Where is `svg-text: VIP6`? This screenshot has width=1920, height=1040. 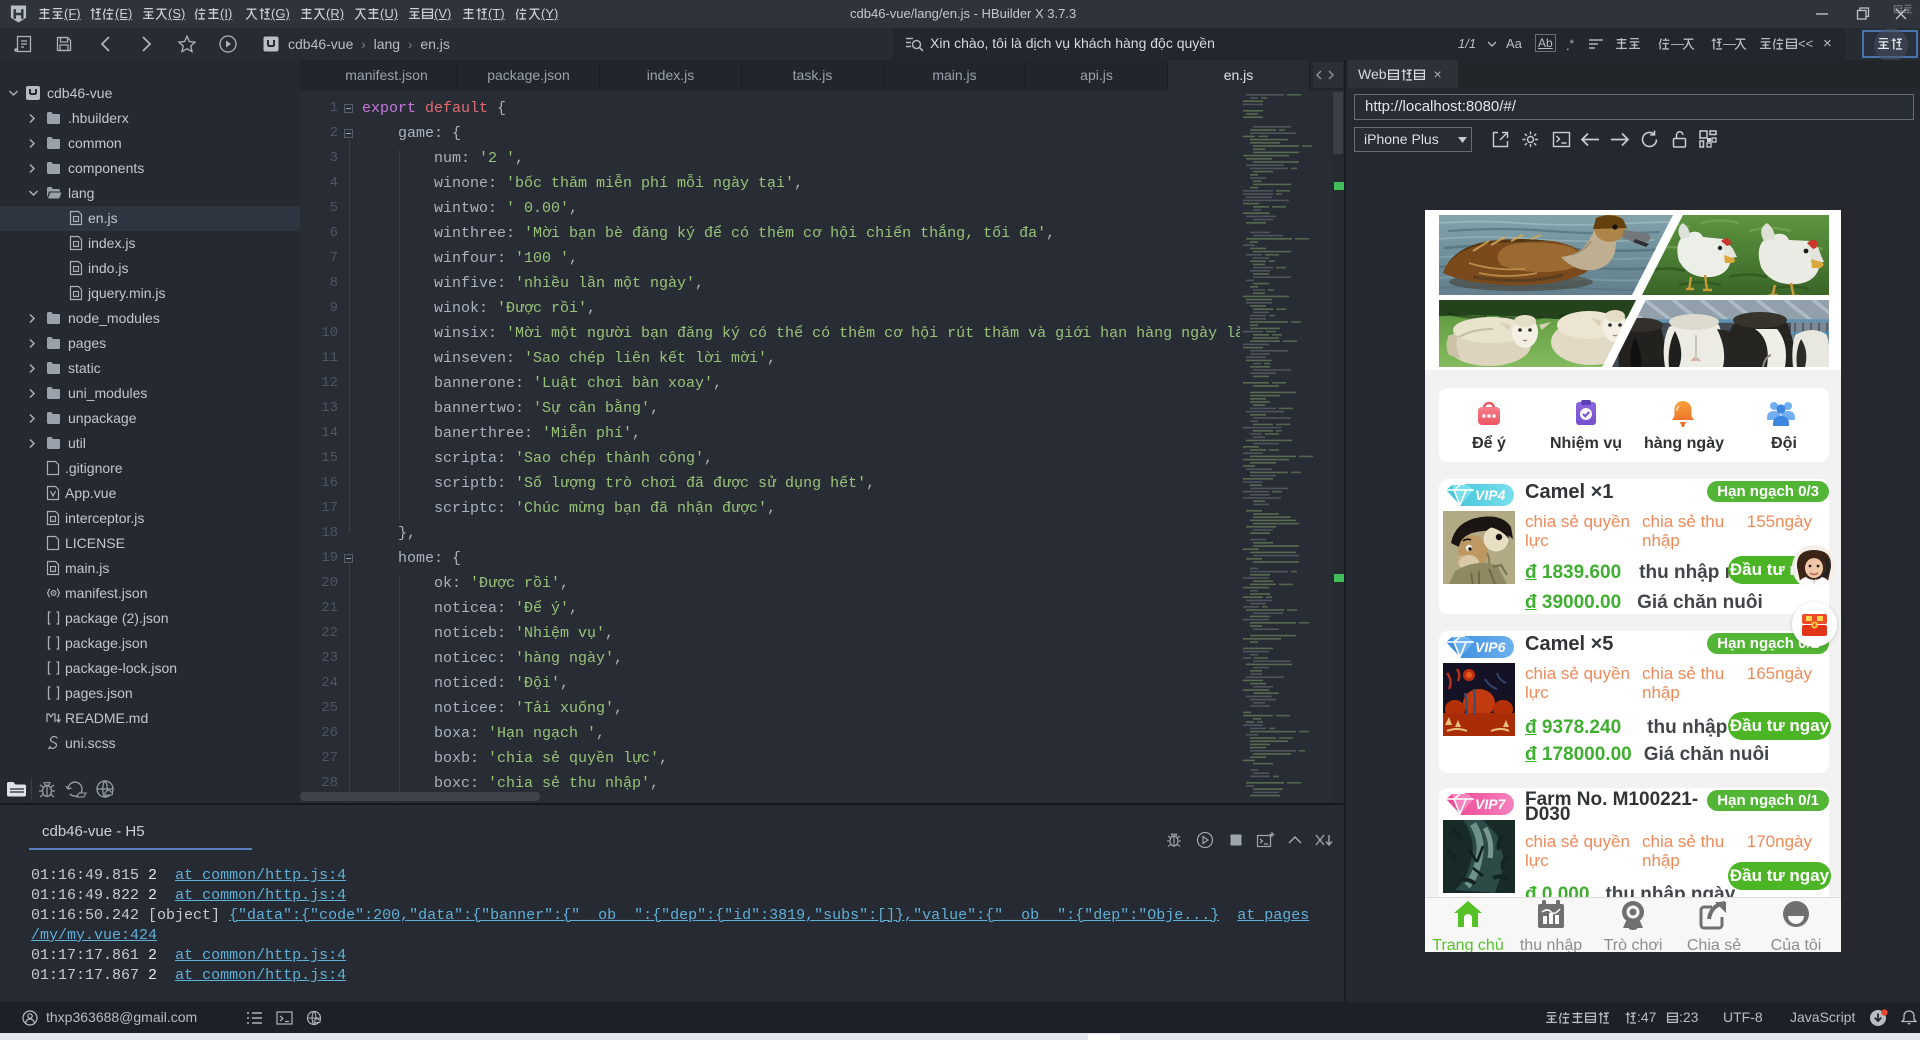
svg-text: VIP6 is located at coordinates (1490, 647).